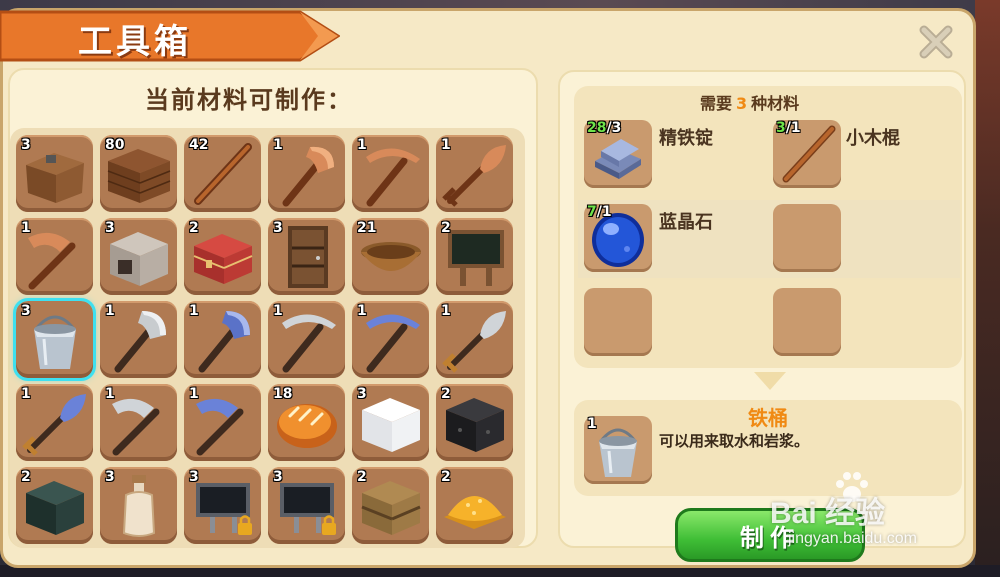 The width and height of the screenshot is (1000, 577). What do you see at coordinates (306, 422) in the screenshot?
I see `craftable-item-slot: 18` at bounding box center [306, 422].